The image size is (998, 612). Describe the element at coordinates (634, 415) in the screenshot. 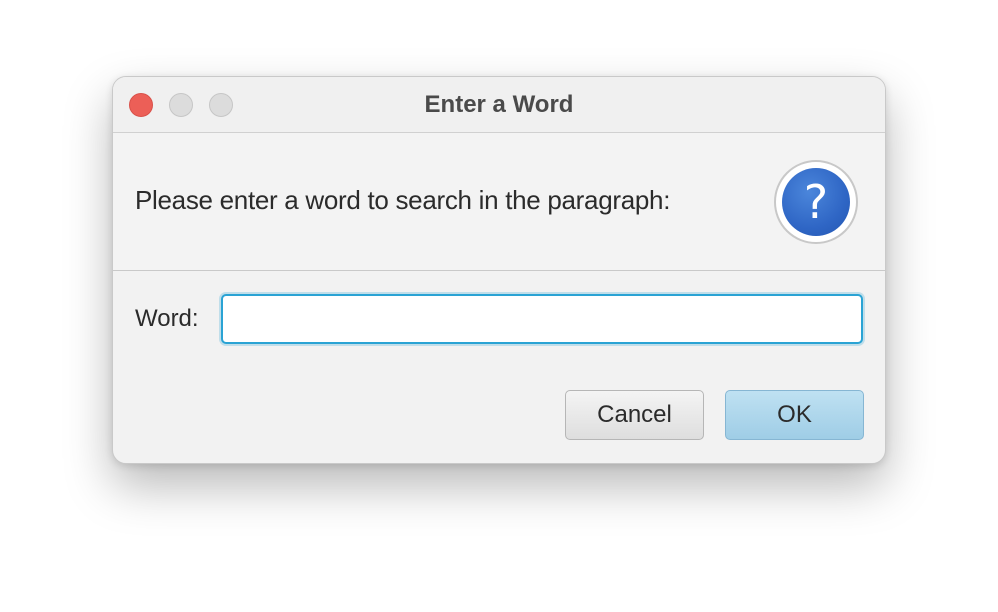

I see `cancel-button: Cancel` at that location.